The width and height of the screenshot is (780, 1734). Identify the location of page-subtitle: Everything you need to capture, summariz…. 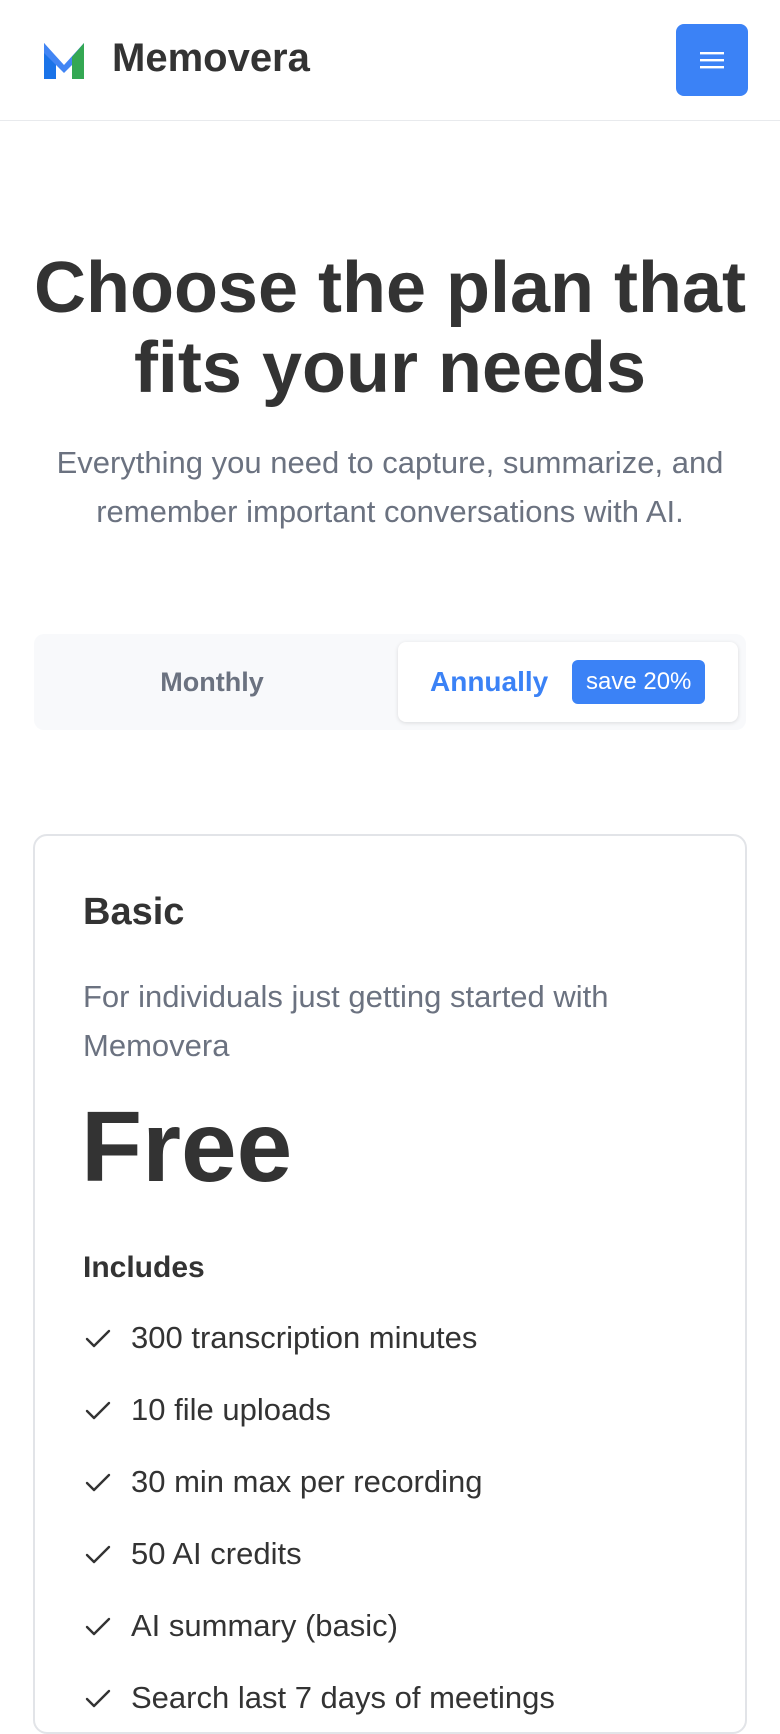
(390, 487).